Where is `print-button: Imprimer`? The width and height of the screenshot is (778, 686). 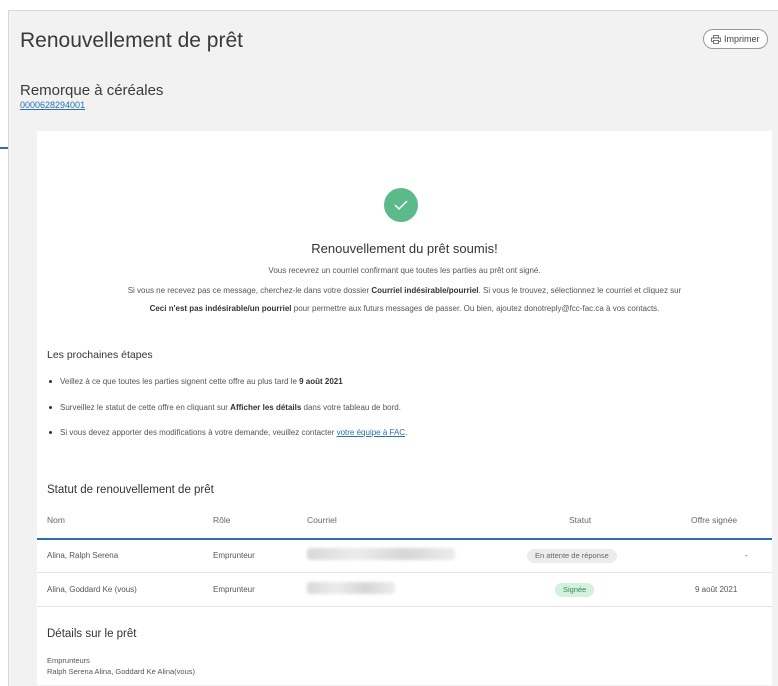 print-button: Imprimer is located at coordinates (735, 39).